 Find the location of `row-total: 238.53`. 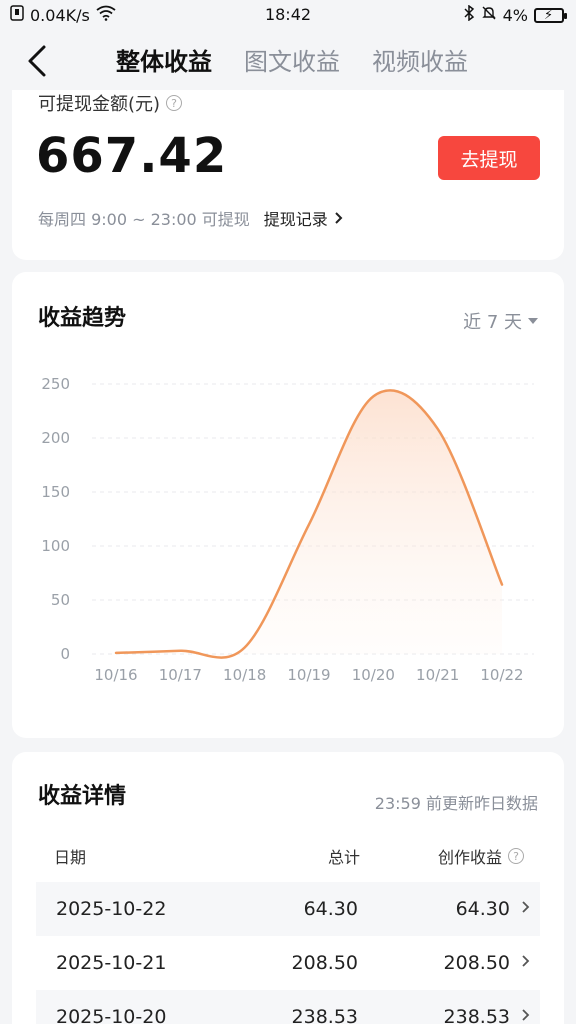

row-total: 238.53 is located at coordinates (324, 1015).